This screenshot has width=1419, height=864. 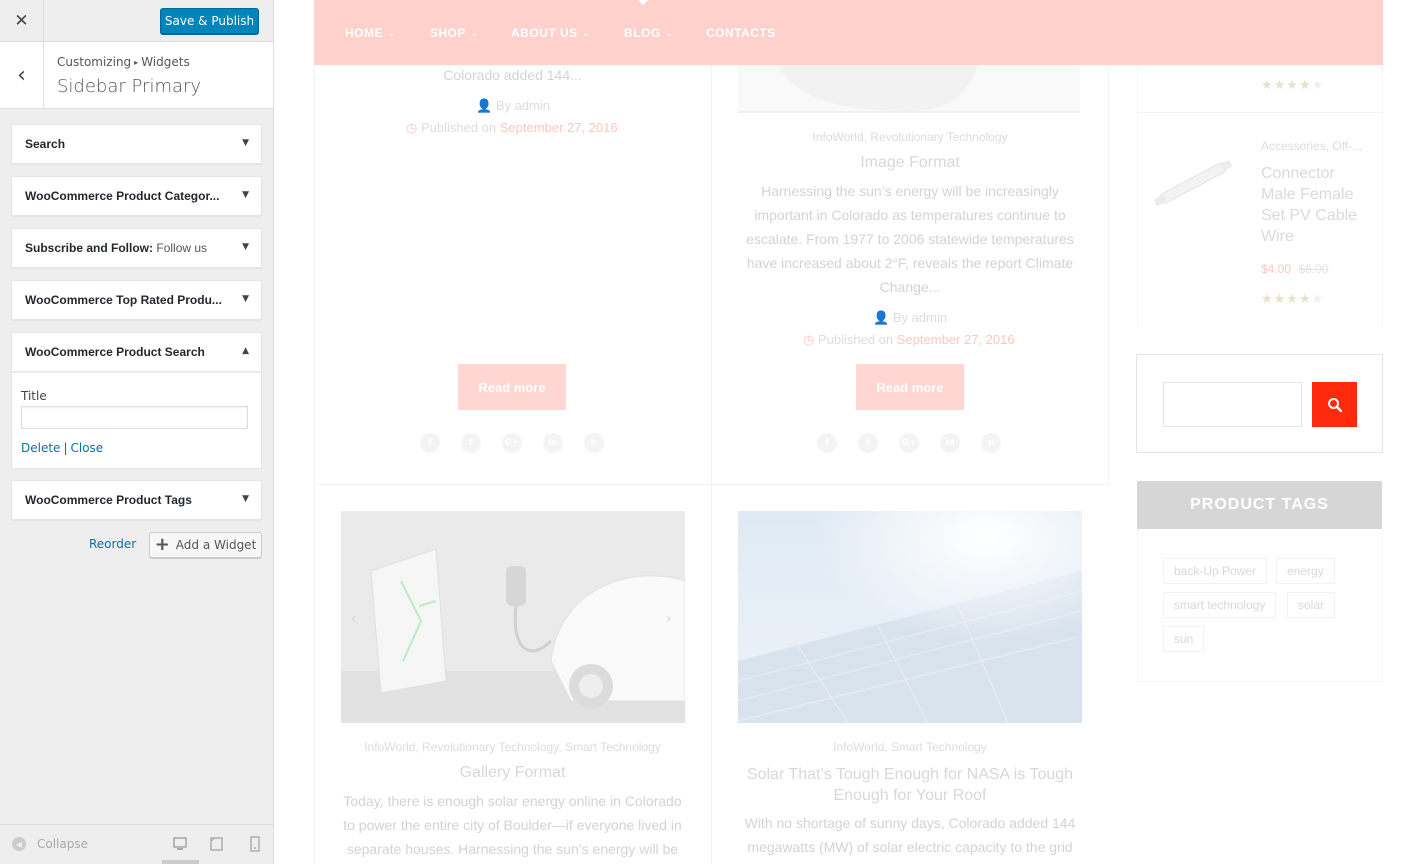 I want to click on nav-about-us: ABOUT US ⌄, so click(x=550, y=33).